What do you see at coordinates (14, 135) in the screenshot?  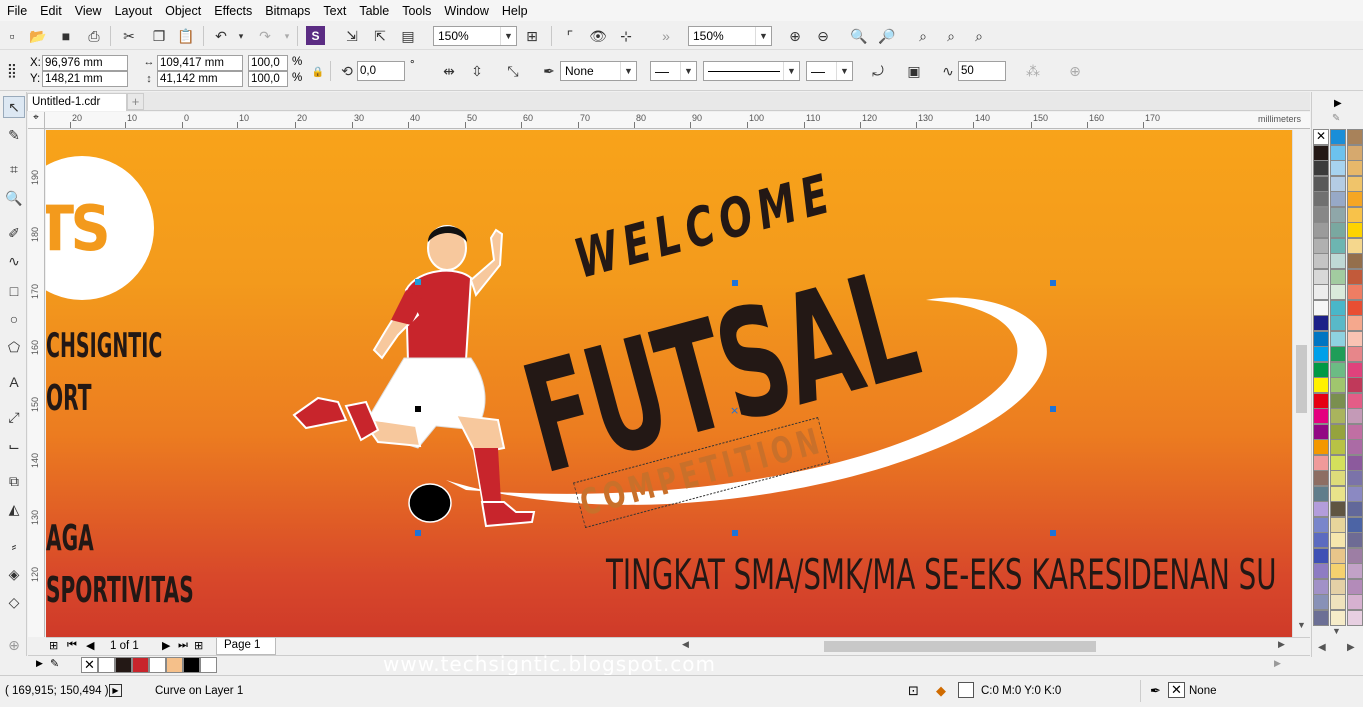 I see `shape-tool-icon: ✎` at bounding box center [14, 135].